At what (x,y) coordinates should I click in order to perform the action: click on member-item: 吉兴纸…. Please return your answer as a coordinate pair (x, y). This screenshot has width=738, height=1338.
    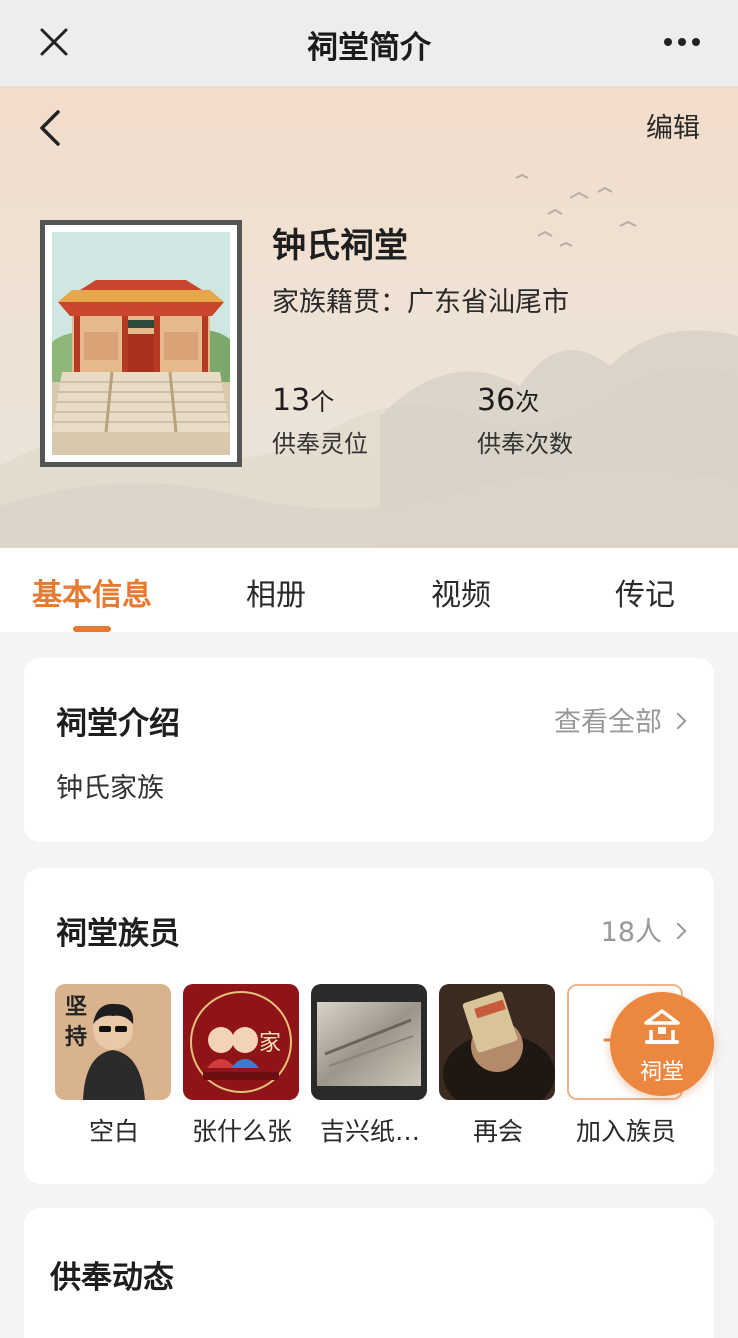
    Looking at the image, I should click on (370, 1066).